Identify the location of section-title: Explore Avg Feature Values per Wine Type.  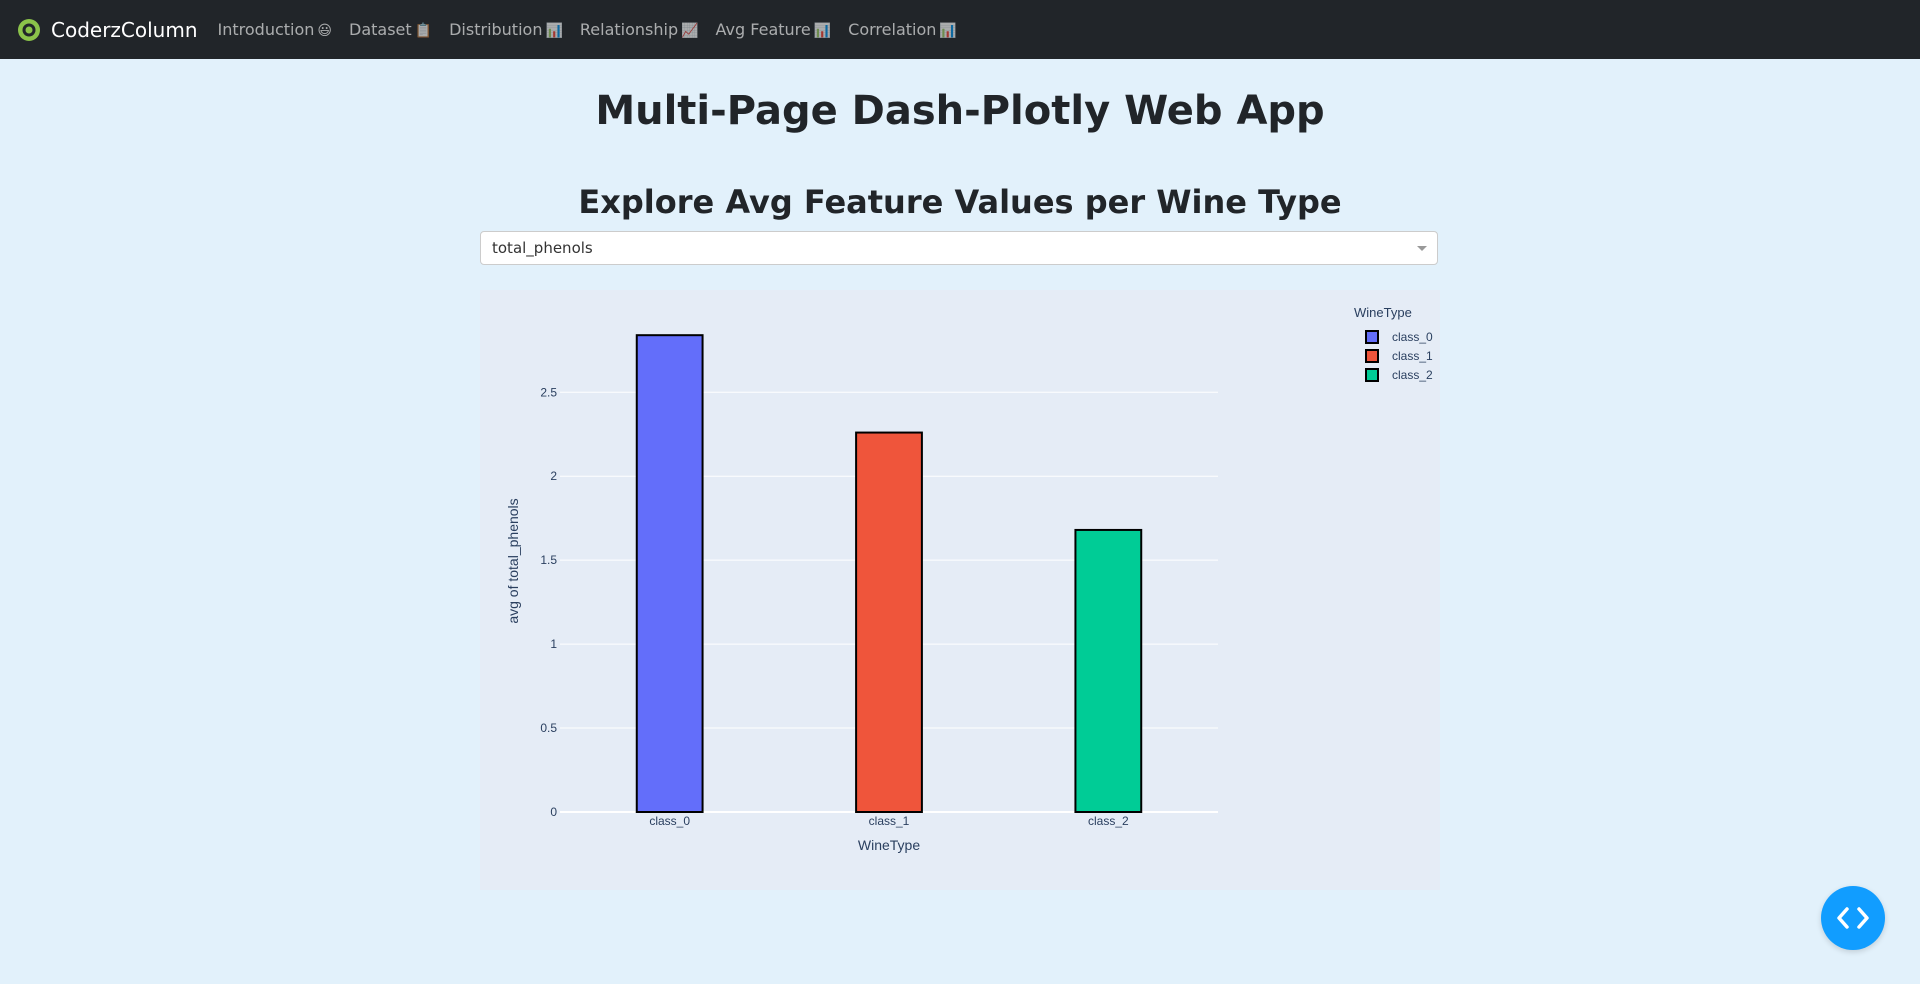
(960, 202).